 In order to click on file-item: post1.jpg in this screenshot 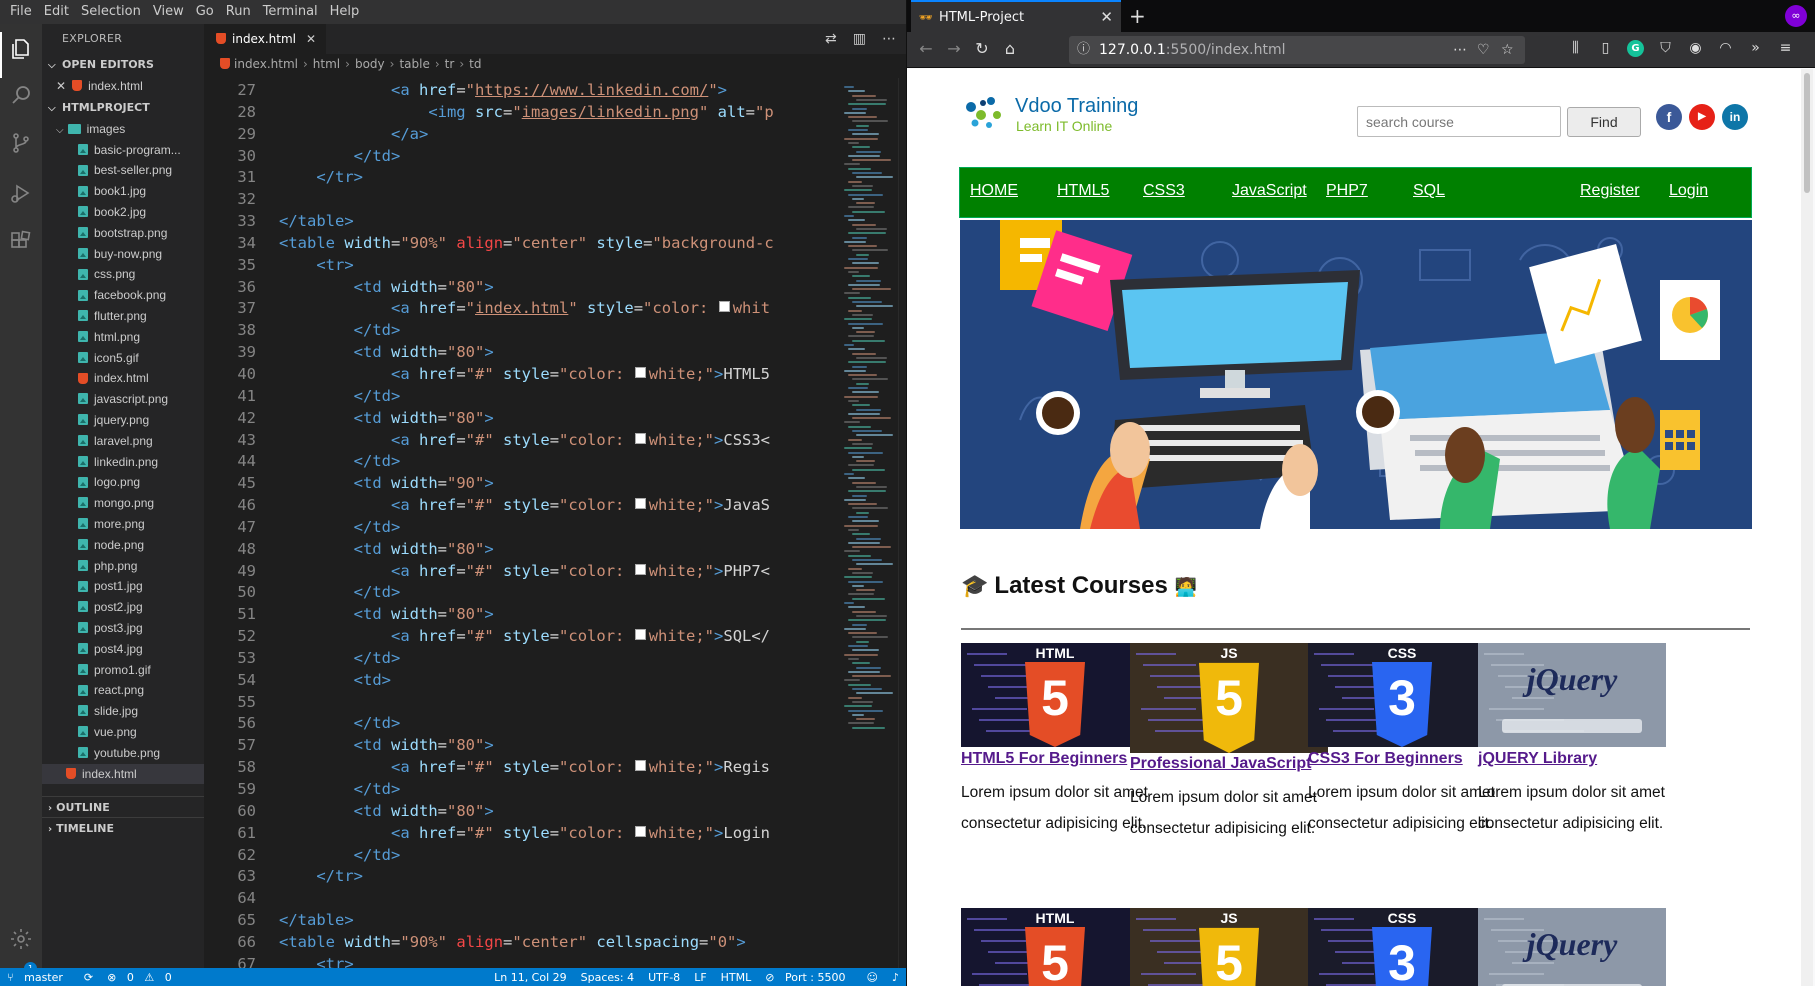, I will do `click(123, 586)`.